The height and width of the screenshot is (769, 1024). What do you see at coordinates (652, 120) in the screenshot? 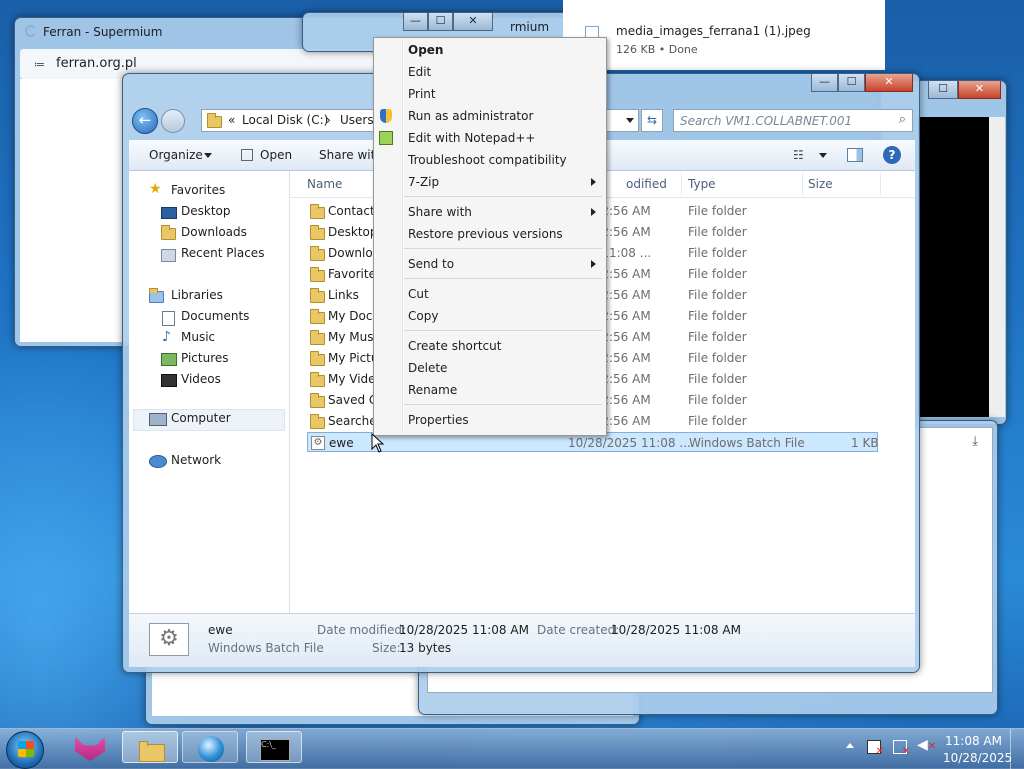
I see `refresh-icon: ⇆` at bounding box center [652, 120].